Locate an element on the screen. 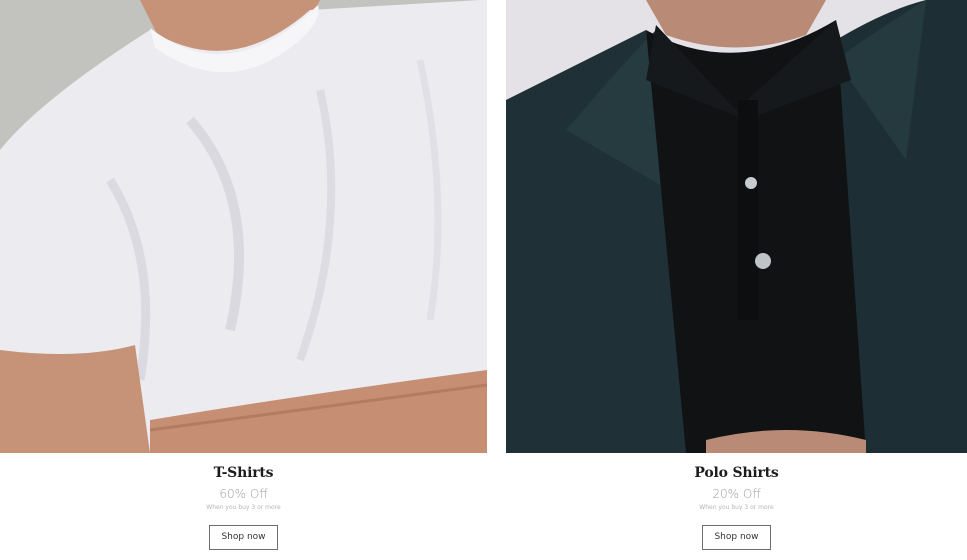 This screenshot has width=967, height=560. polo-shirts-title: Polo Shirts is located at coordinates (736, 473).